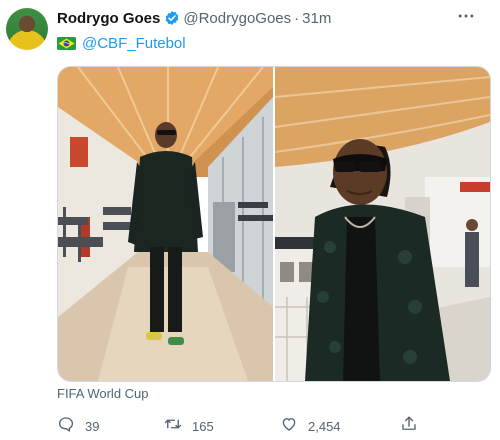 Image resolution: width=500 pixels, height=440 pixels. Describe the element at coordinates (66, 43) in the screenshot. I see `brazil-flag-icon` at that location.